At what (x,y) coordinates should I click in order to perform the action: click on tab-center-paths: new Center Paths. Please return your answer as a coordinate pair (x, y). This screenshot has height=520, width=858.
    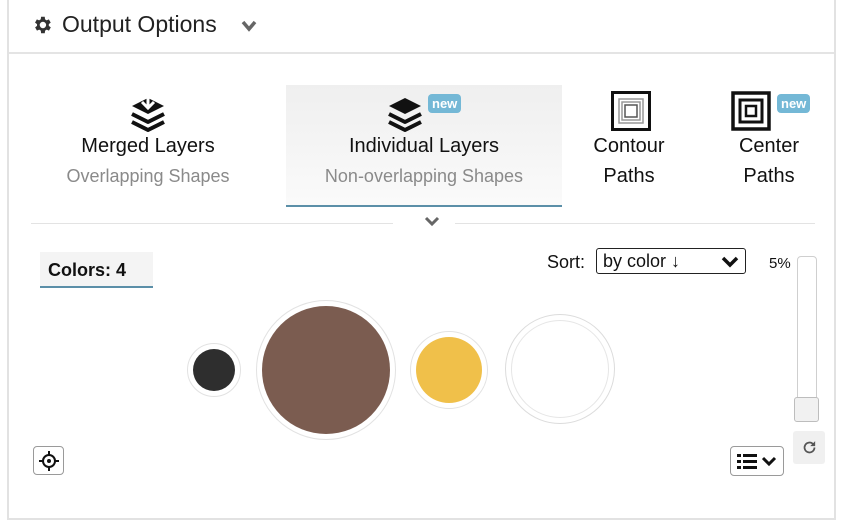
    Looking at the image, I should click on (769, 146).